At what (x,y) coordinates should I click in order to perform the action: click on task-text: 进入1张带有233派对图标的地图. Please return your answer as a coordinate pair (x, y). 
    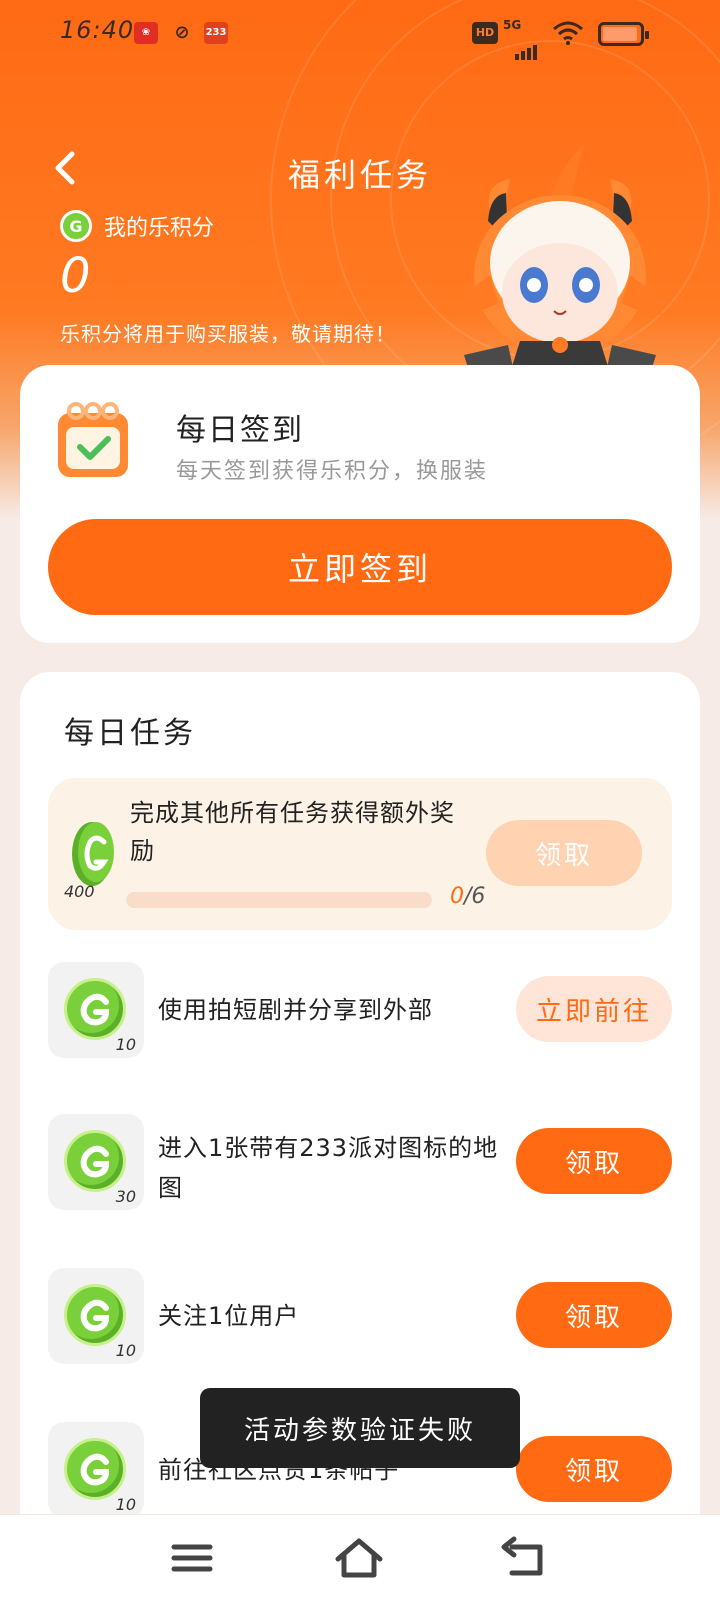
    Looking at the image, I should click on (328, 1168).